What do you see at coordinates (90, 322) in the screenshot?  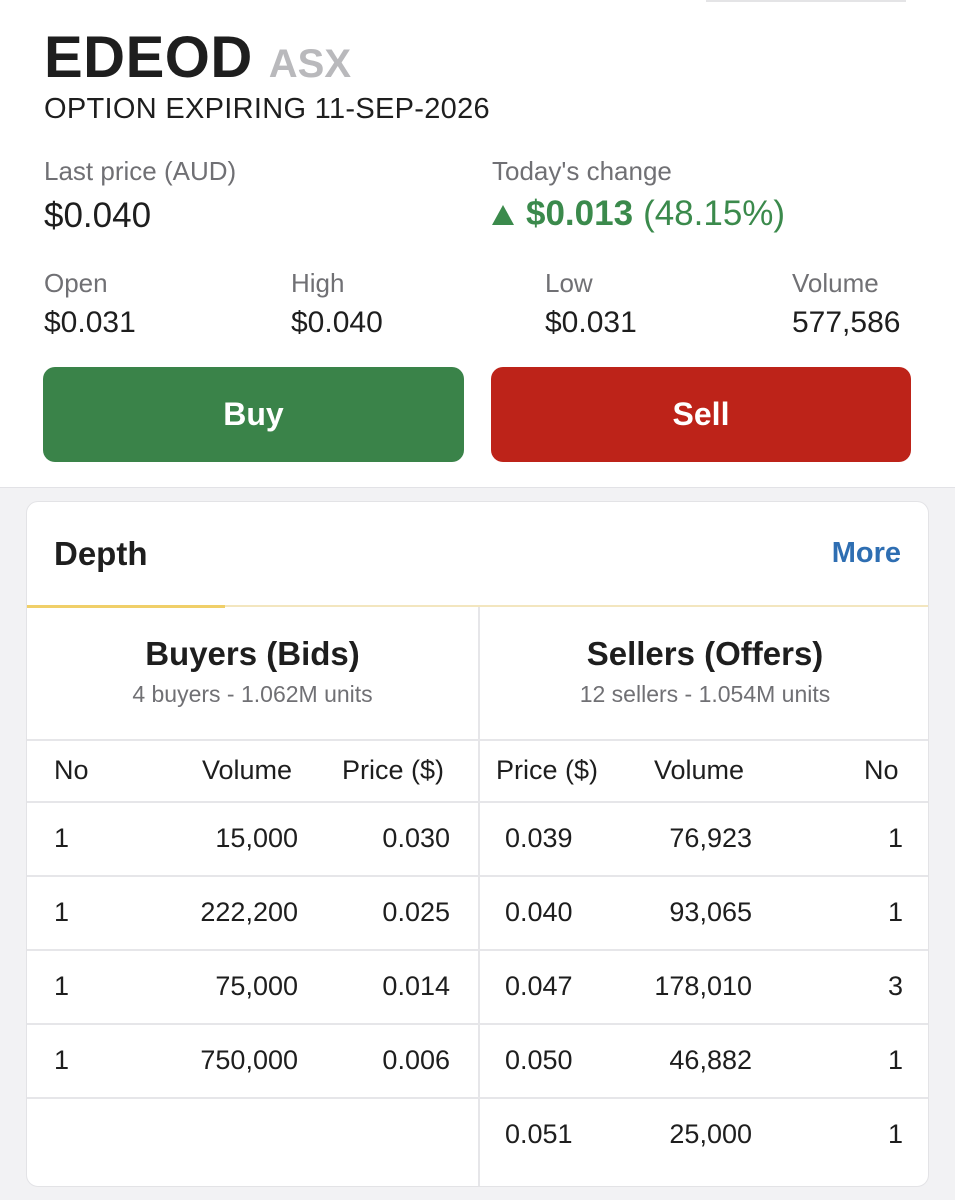 I see `open-value: $0.031` at bounding box center [90, 322].